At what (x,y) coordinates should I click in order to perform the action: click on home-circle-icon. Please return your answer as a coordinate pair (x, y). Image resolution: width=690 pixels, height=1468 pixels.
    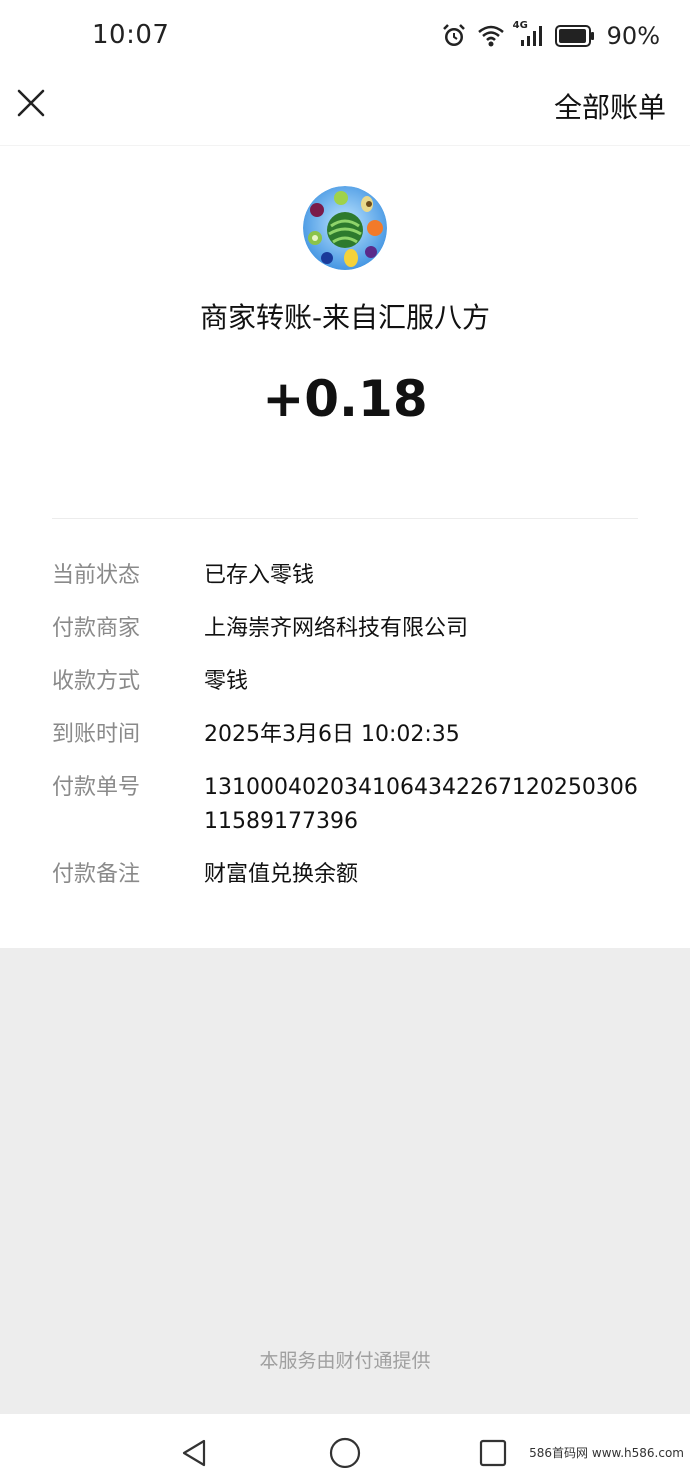
    Looking at the image, I should click on (345, 1452).